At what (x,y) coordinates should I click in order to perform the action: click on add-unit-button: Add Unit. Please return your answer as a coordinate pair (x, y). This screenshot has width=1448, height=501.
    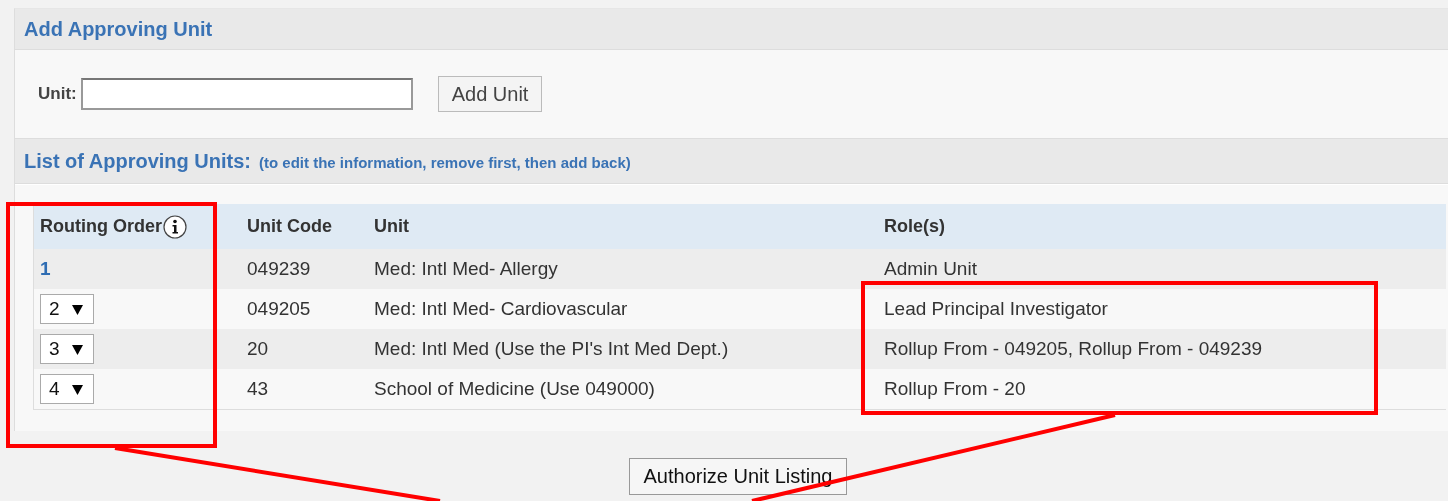
    Looking at the image, I should click on (490, 94).